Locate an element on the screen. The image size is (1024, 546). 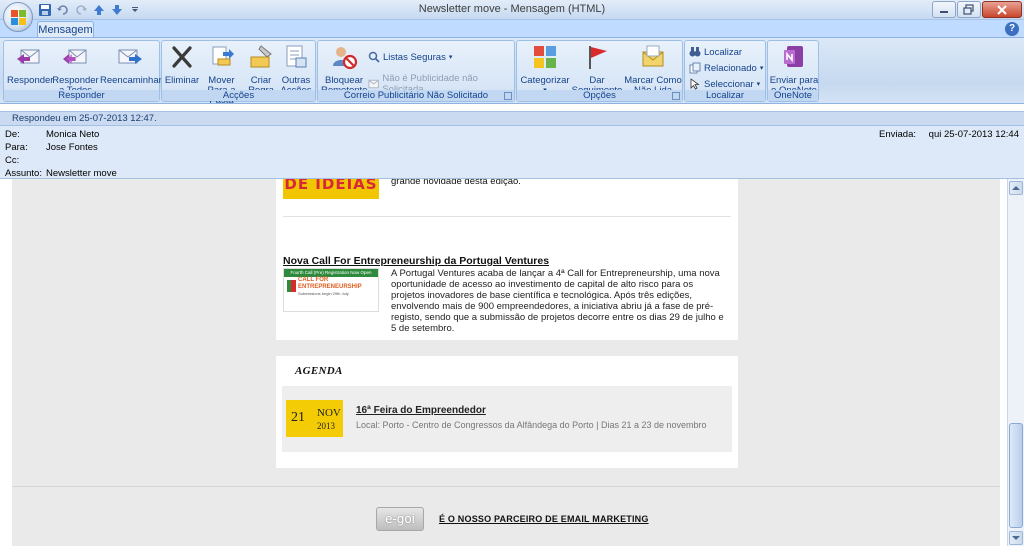
reply-icon is located at coordinates (28, 56).